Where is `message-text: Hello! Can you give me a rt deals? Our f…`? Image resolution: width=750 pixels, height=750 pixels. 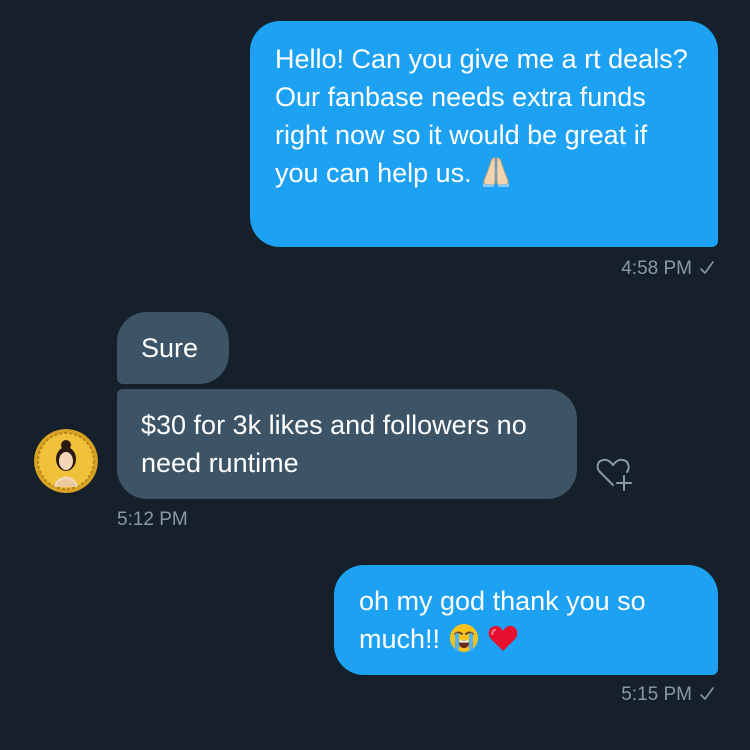
message-text: Hello! Can you give me a rt deals? Our f… is located at coordinates (484, 119).